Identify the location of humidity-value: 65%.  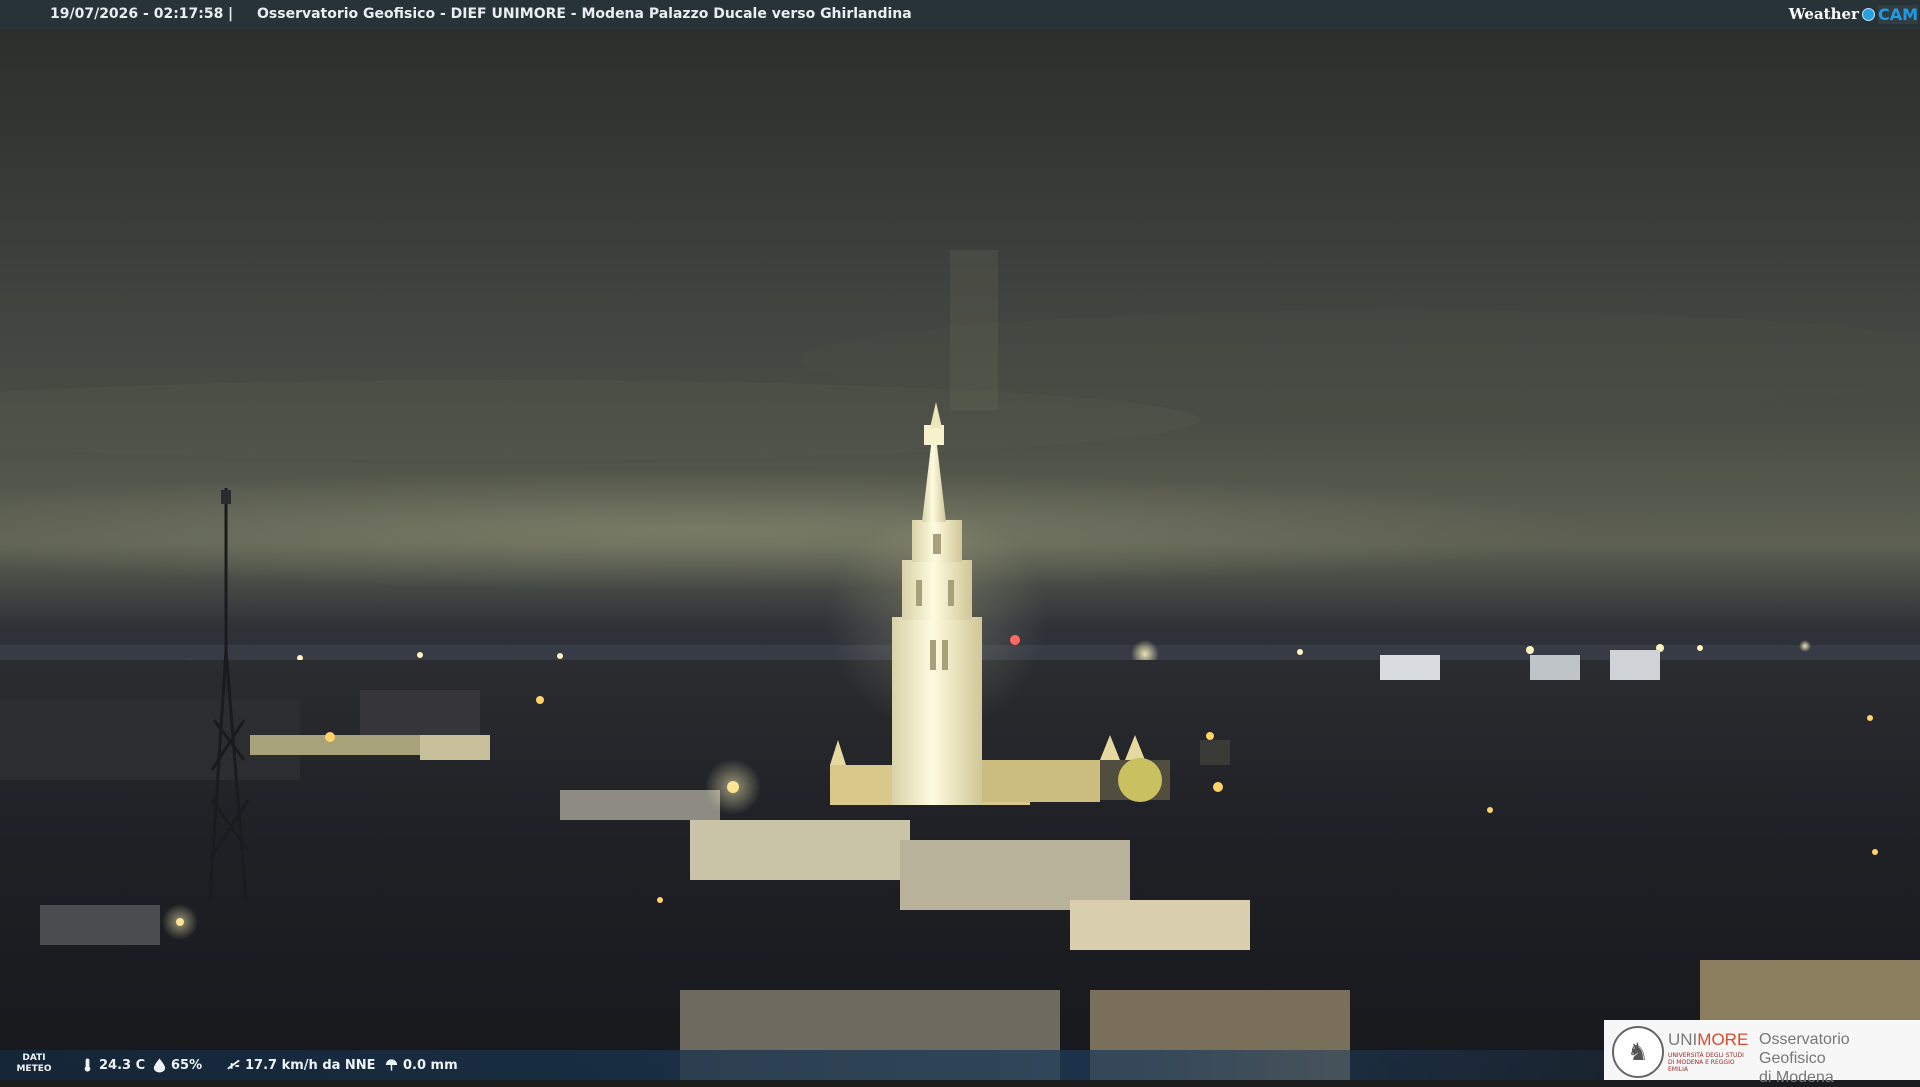
(187, 1065).